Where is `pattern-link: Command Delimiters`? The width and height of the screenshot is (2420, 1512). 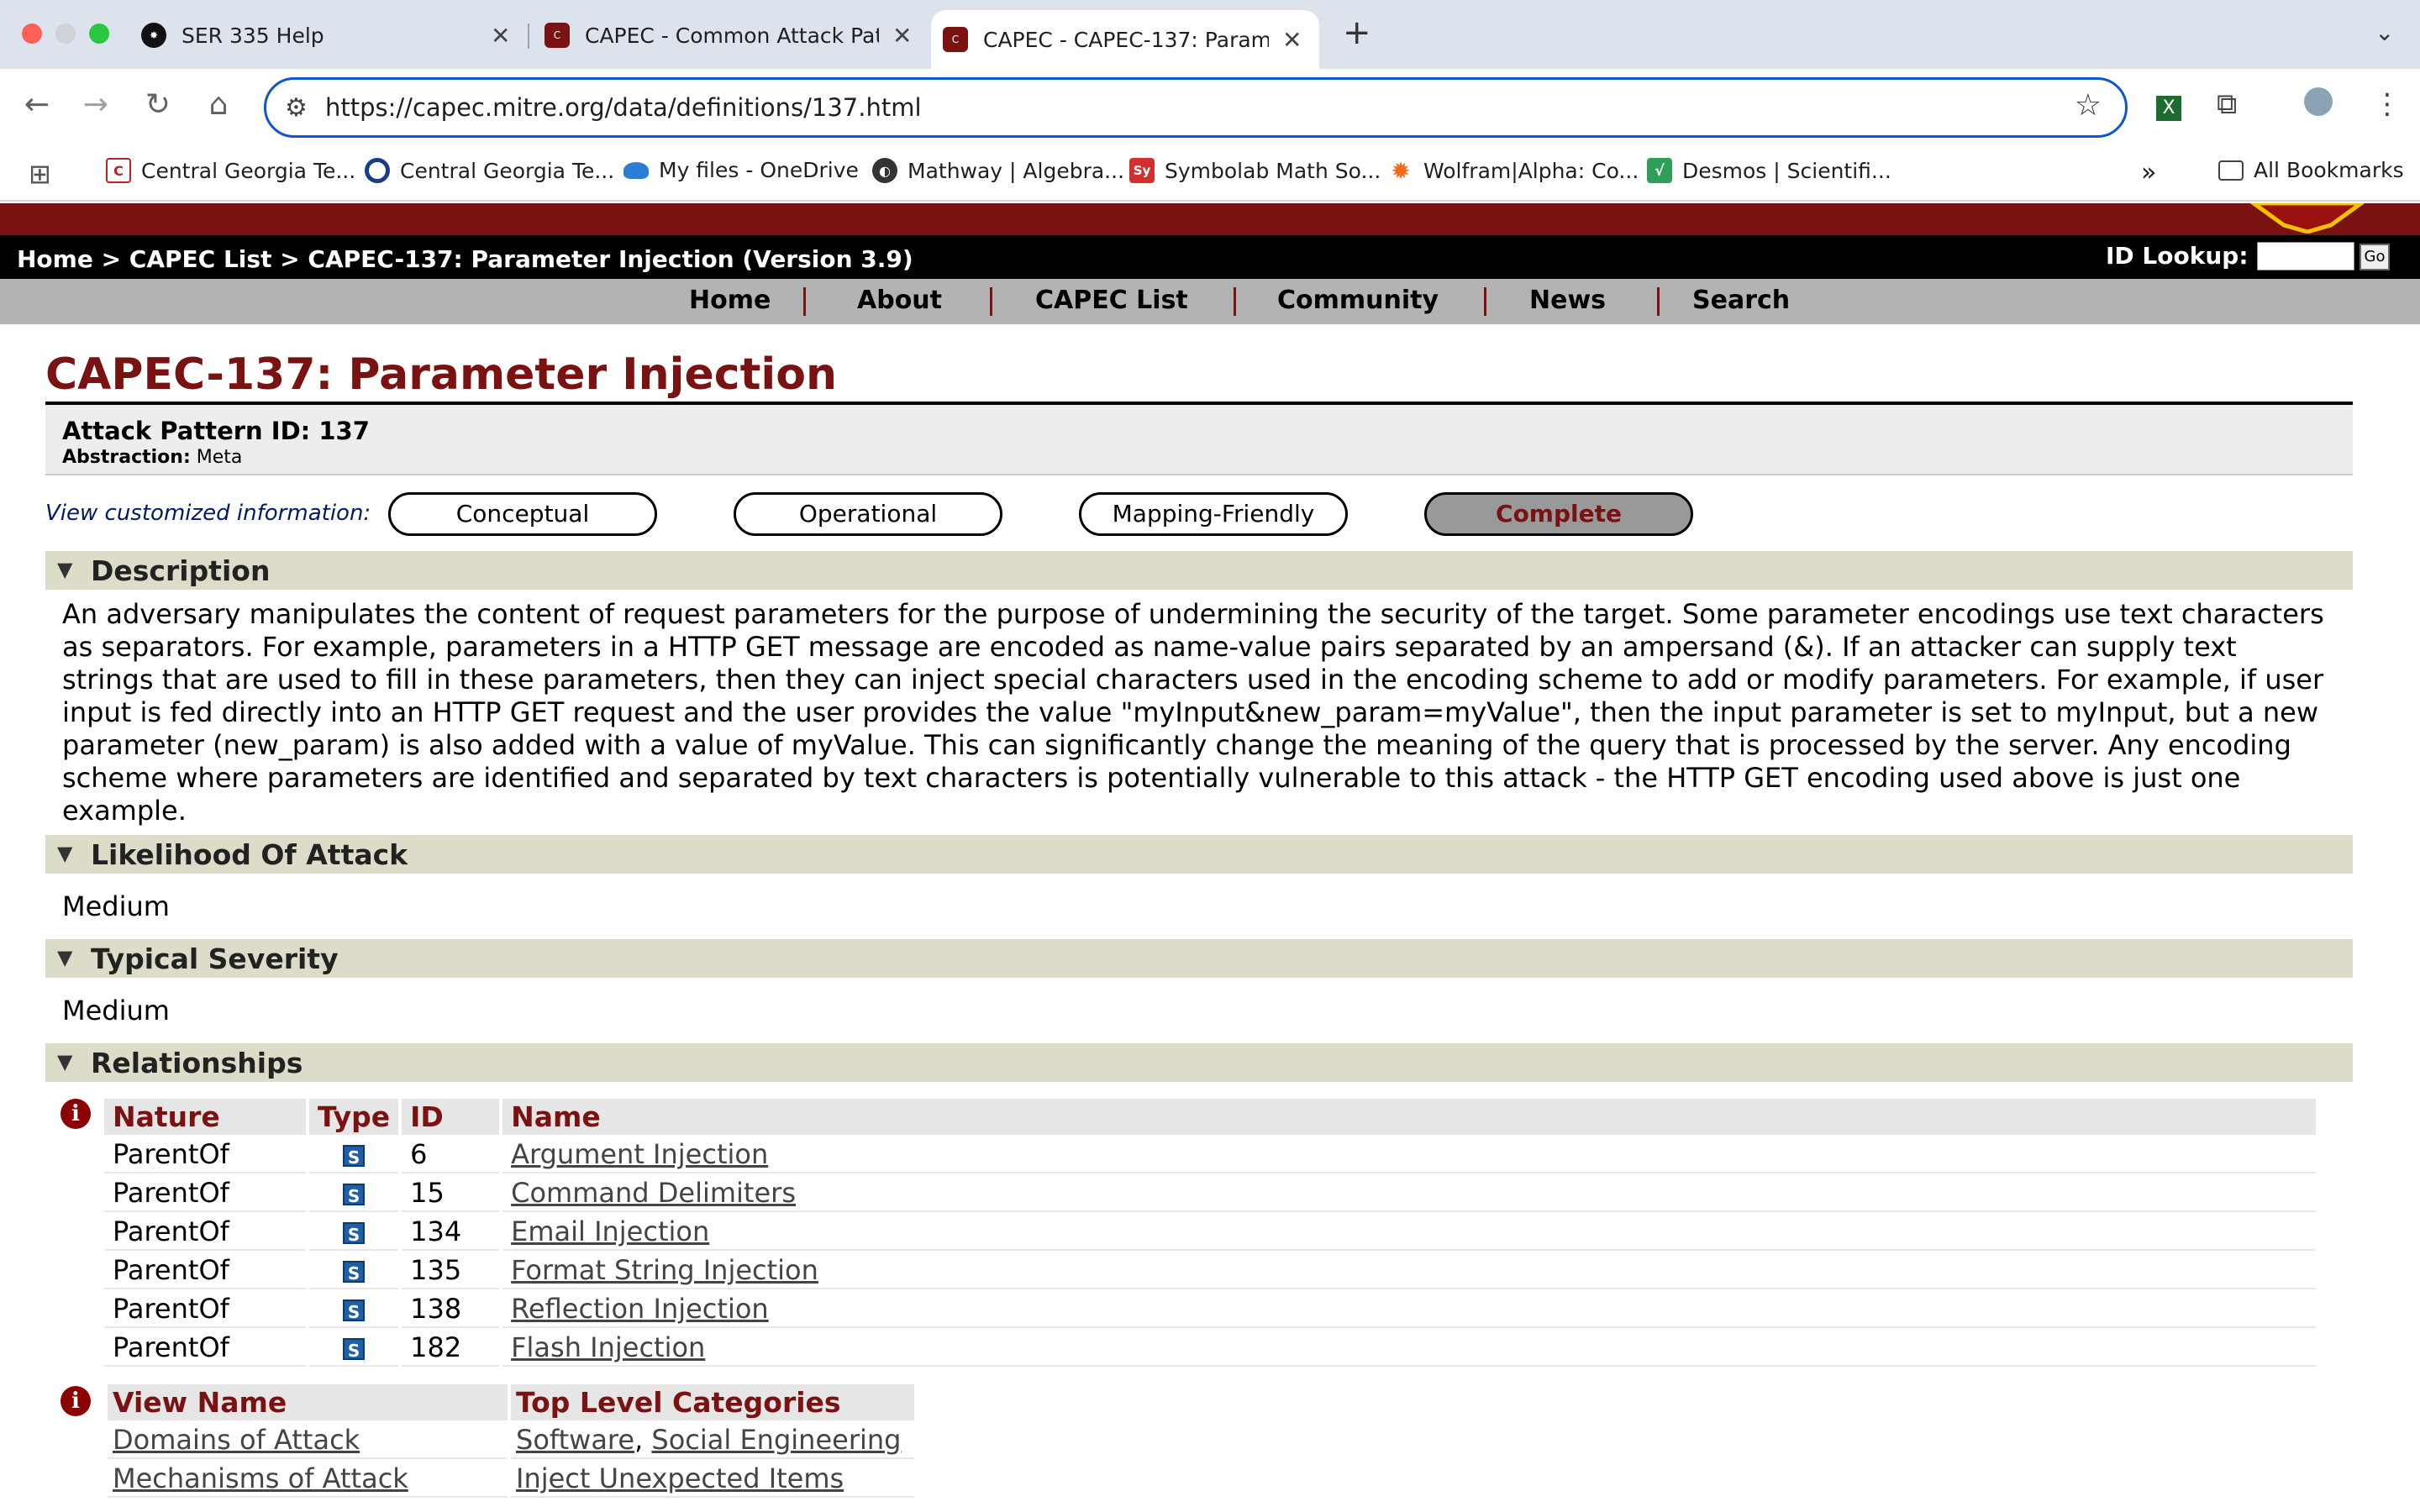 pattern-link: Command Delimiters is located at coordinates (653, 1193).